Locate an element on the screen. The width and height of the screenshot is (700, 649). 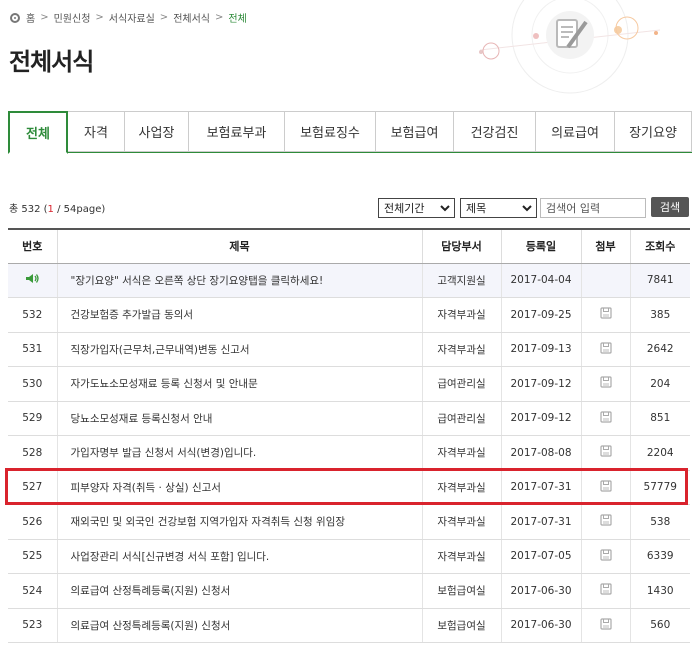
table-row: 523 의료급여 산정특례등록(지원) 신청서 보험급여실 2017-06-30 560 is located at coordinates (349, 625).